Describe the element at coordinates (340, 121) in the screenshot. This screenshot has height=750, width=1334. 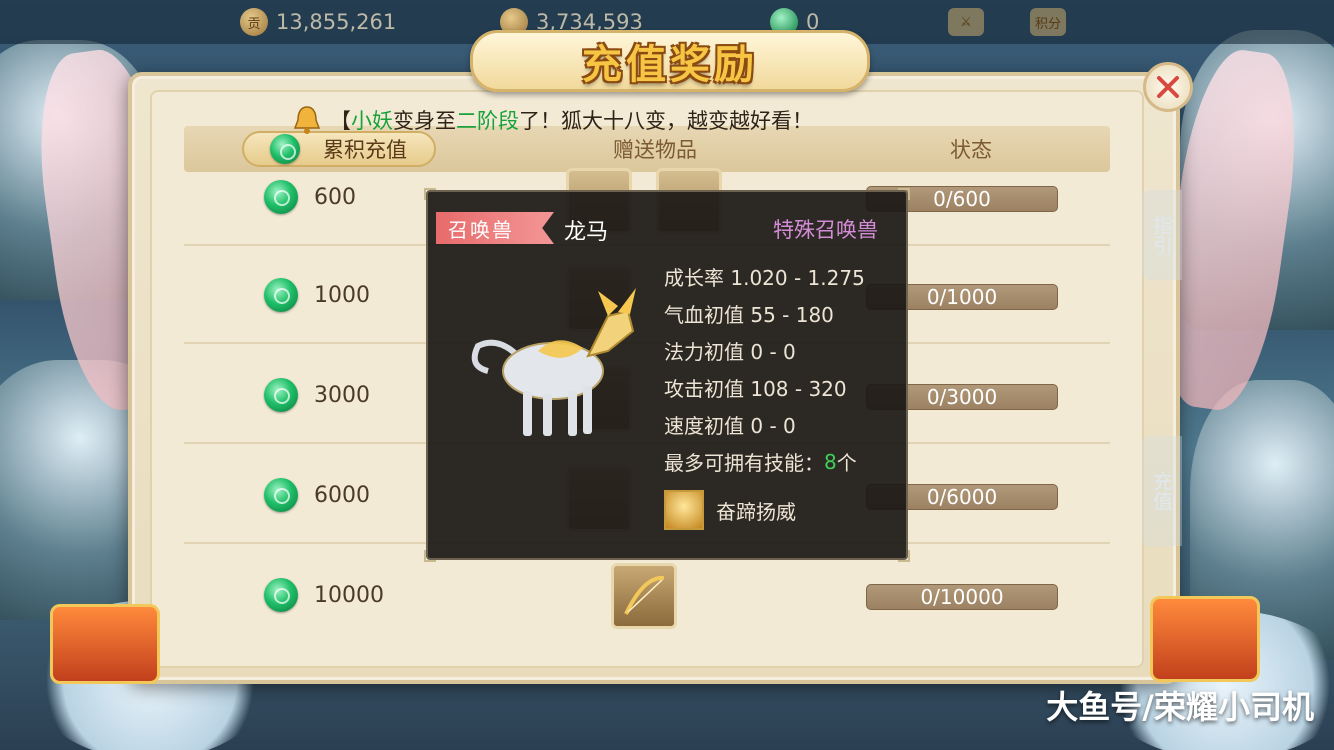
I see `notice-bracket: 【` at that location.